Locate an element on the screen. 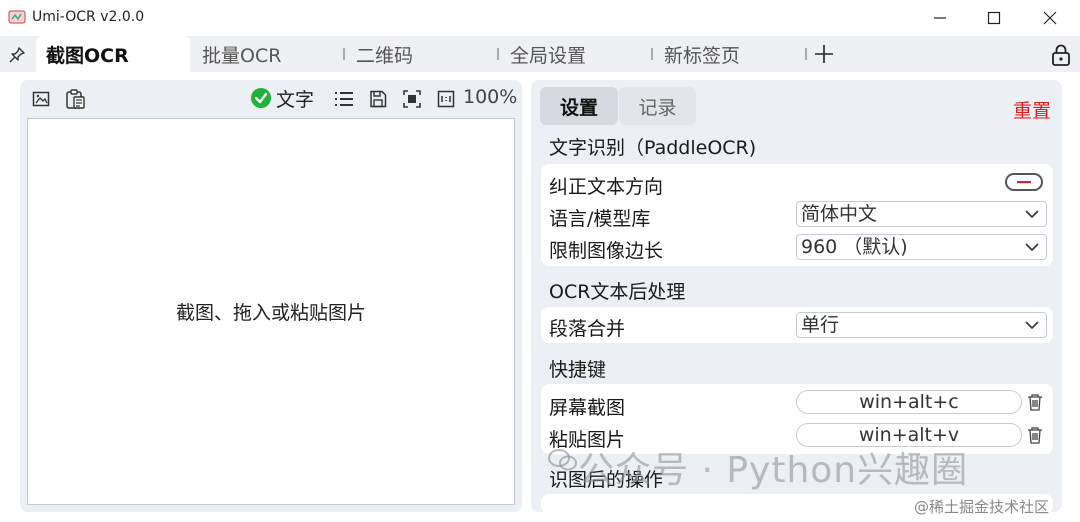 This screenshot has height=522, width=1080. app-title: Umi-OCR v2.0.0 is located at coordinates (88, 17).